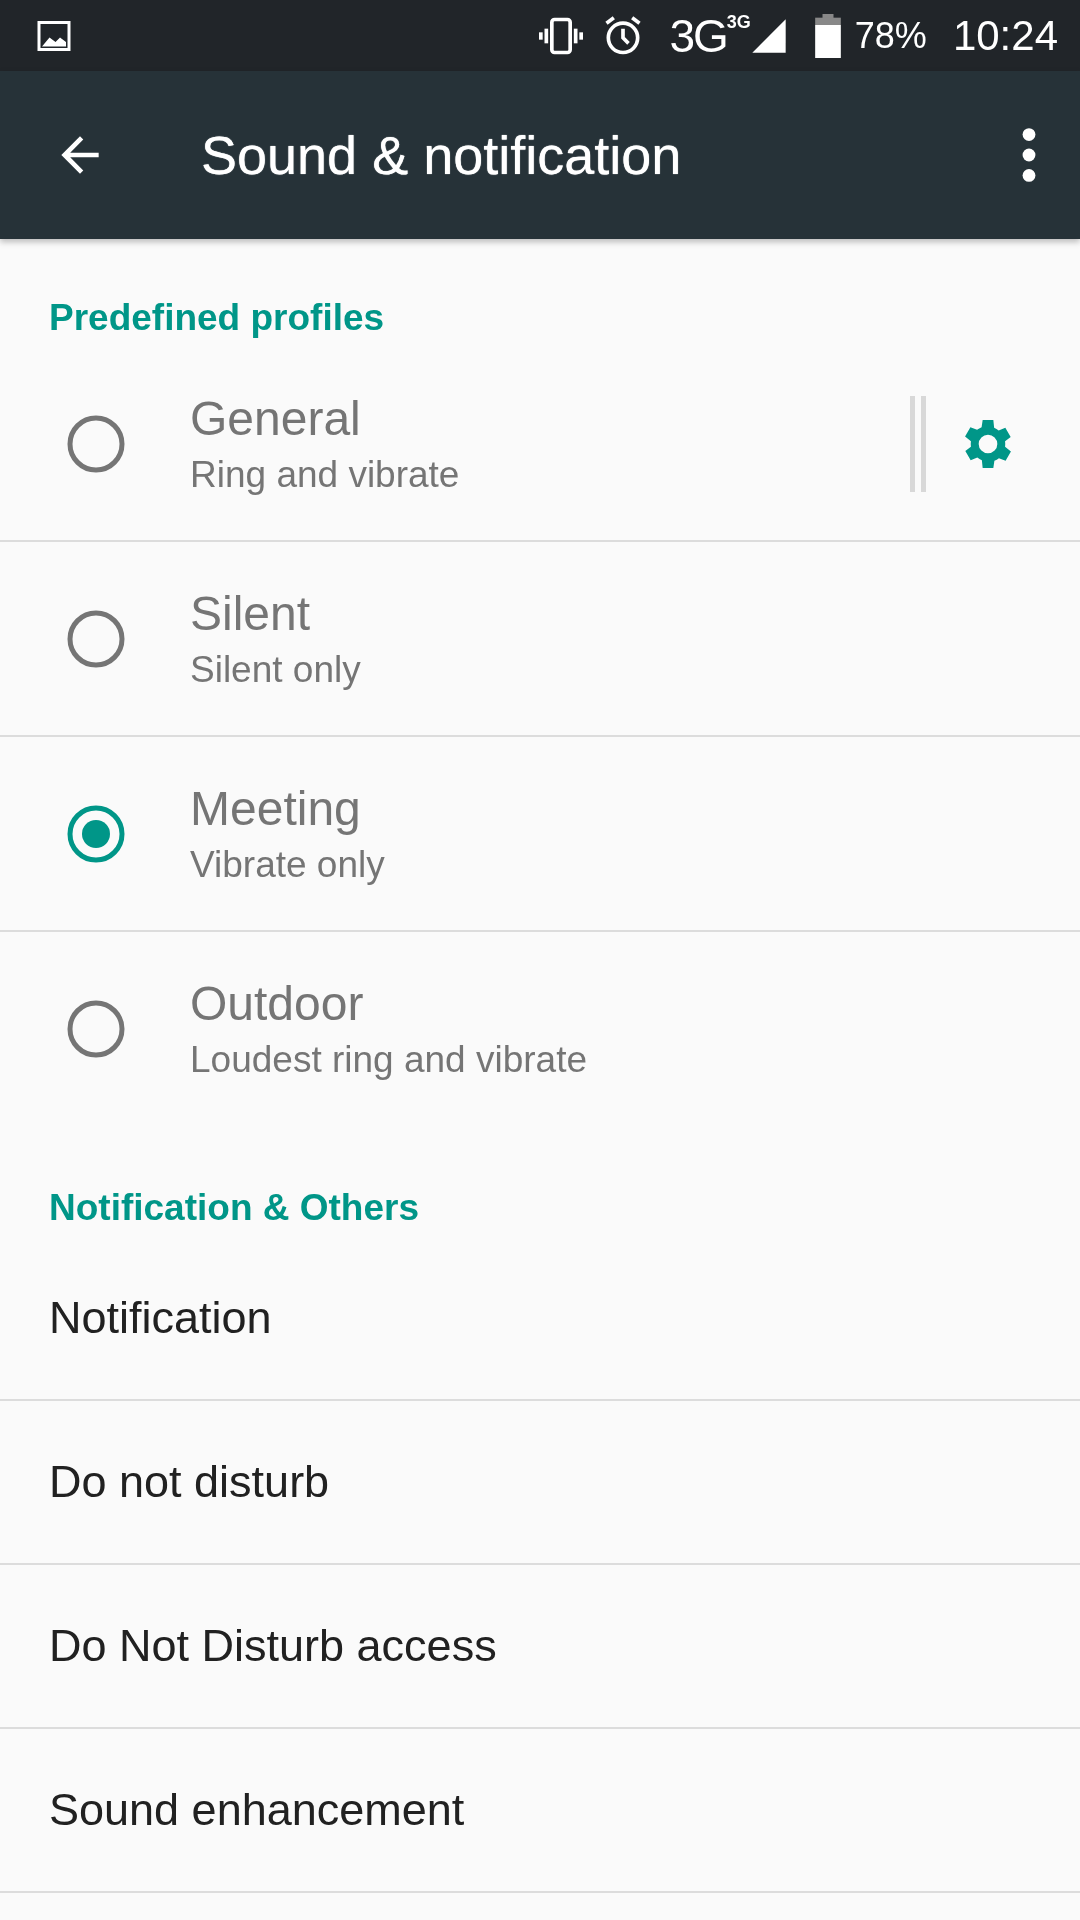 This screenshot has height=1920, width=1080. What do you see at coordinates (540, 1029) in the screenshot?
I see `profile-item: Outdoor Loudest ring and vibrate` at bounding box center [540, 1029].